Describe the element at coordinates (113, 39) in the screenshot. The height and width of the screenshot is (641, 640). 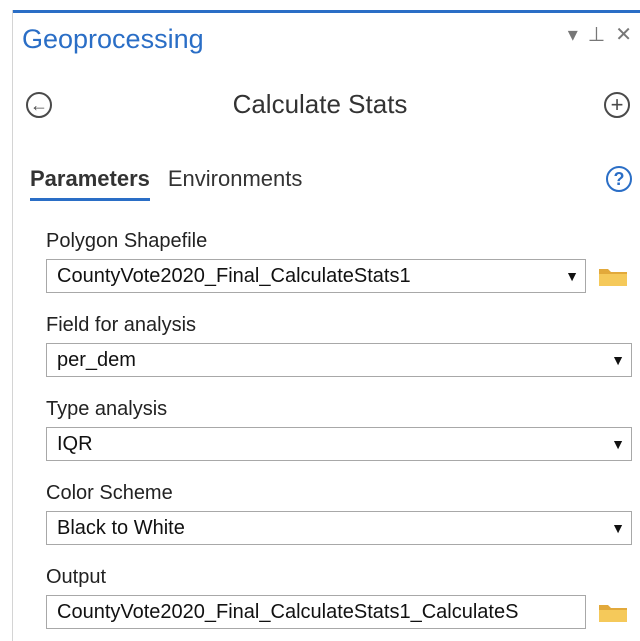
I see `pane-title: Geoprocessing` at that location.